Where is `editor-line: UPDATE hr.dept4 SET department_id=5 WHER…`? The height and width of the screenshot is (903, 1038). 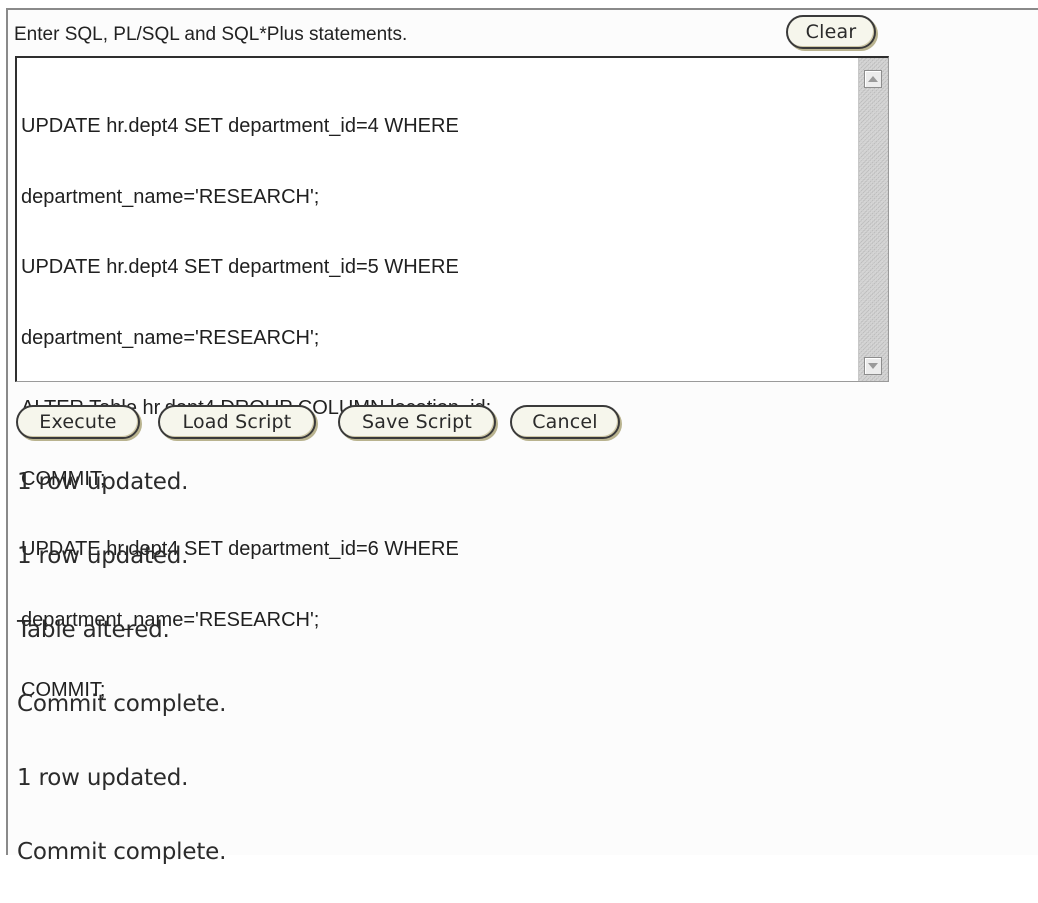
editor-line: UPDATE hr.dept4 SET department_id=5 WHER… is located at coordinates (240, 267).